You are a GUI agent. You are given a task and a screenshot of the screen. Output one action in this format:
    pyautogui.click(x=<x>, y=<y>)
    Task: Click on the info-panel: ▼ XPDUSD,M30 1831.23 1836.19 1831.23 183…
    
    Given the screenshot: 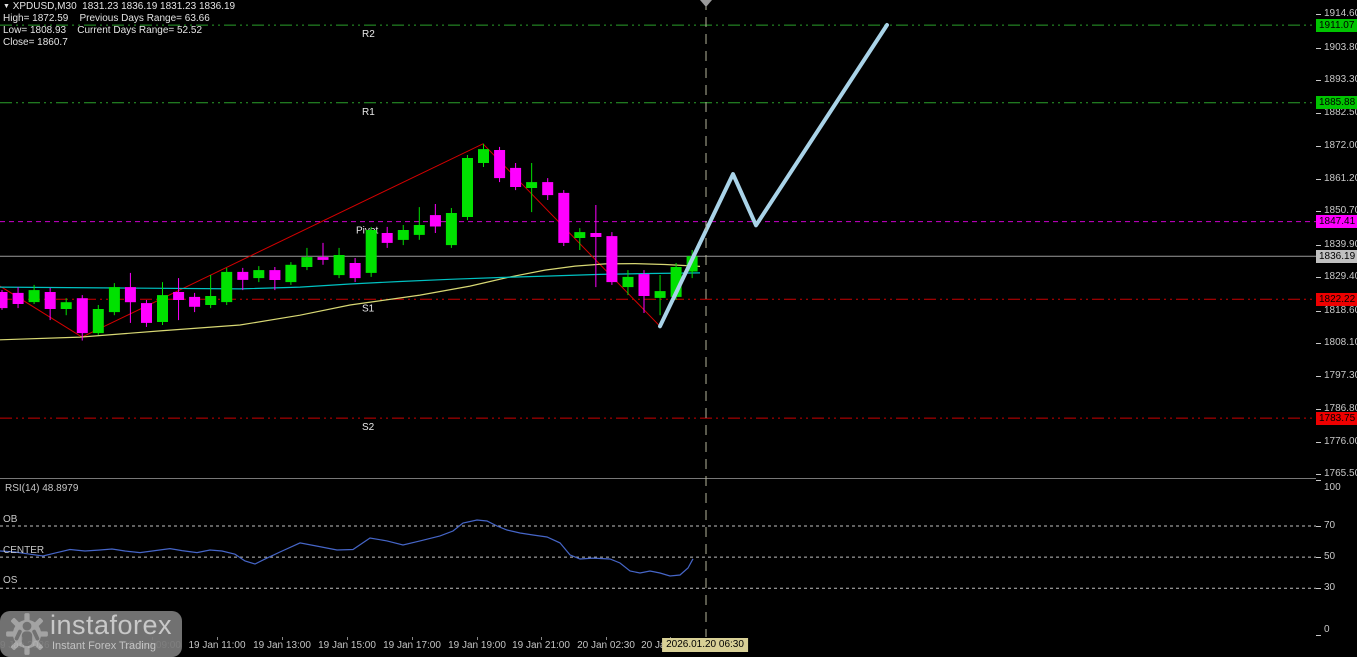 What is the action you would take?
    pyautogui.click(x=119, y=25)
    